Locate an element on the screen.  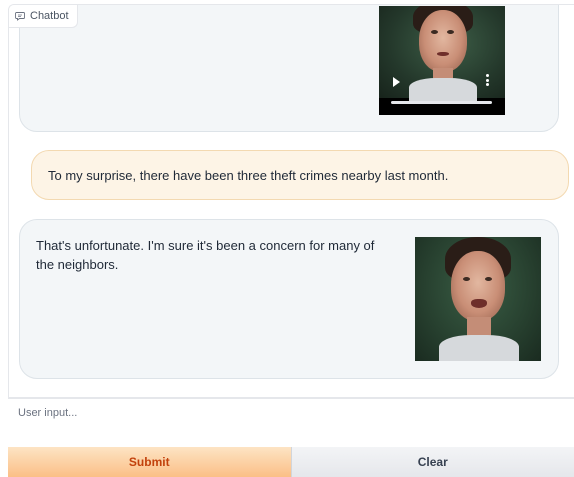
chat-bubble-icon is located at coordinates (20, 16).